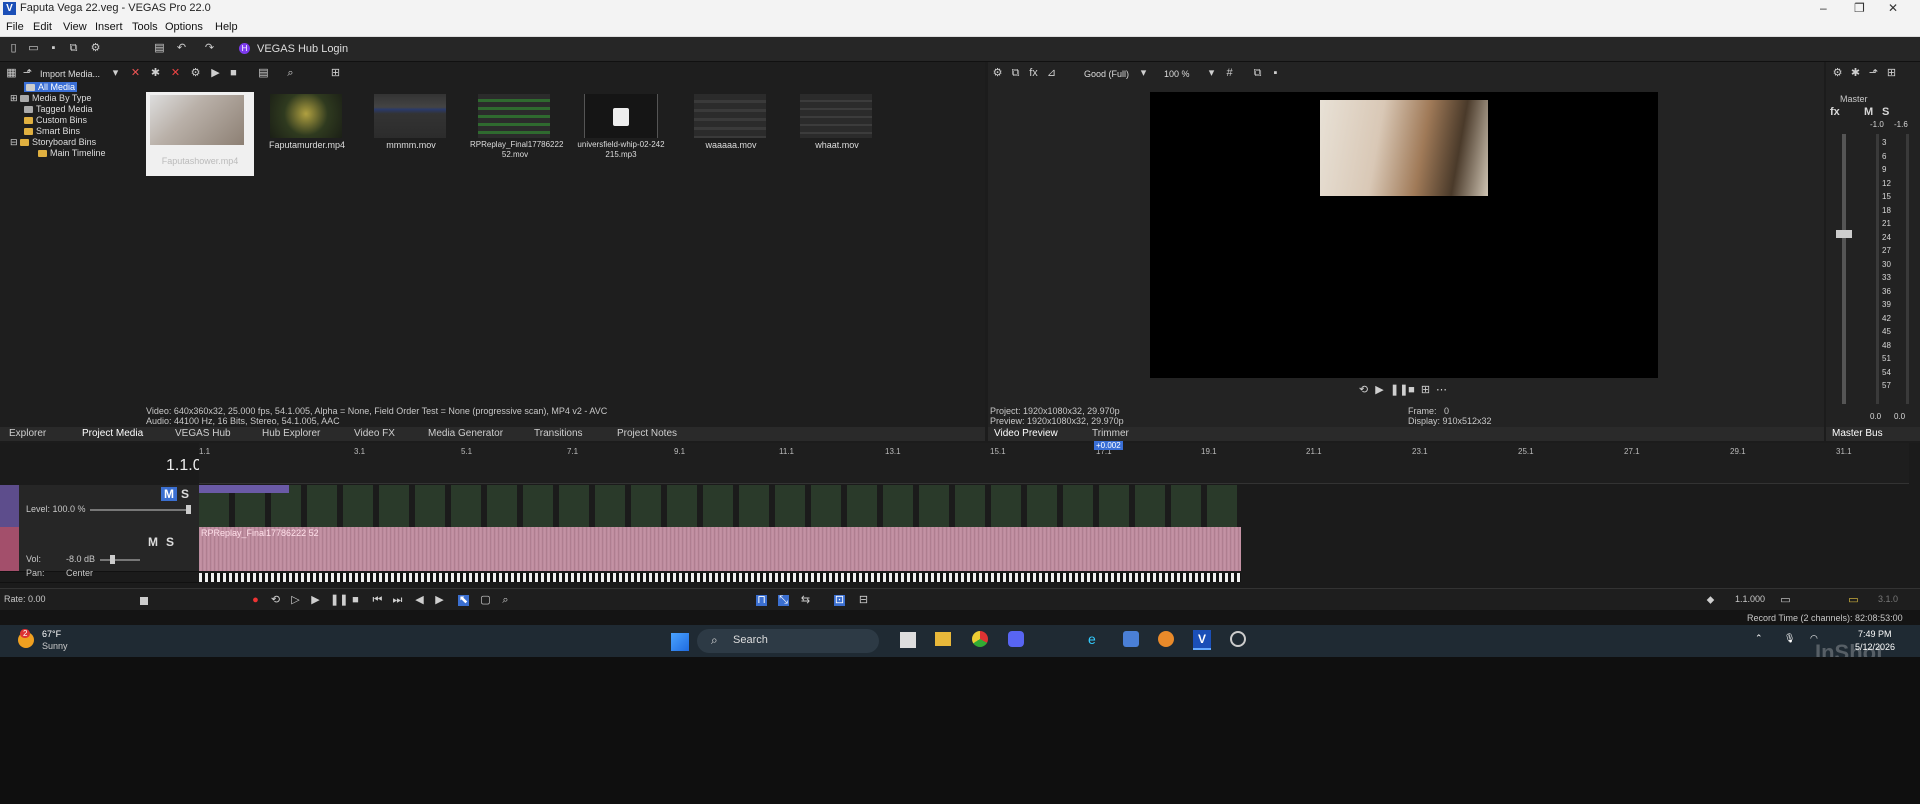 The image size is (1920, 804). I want to click on menu-help: Help, so click(226, 27).